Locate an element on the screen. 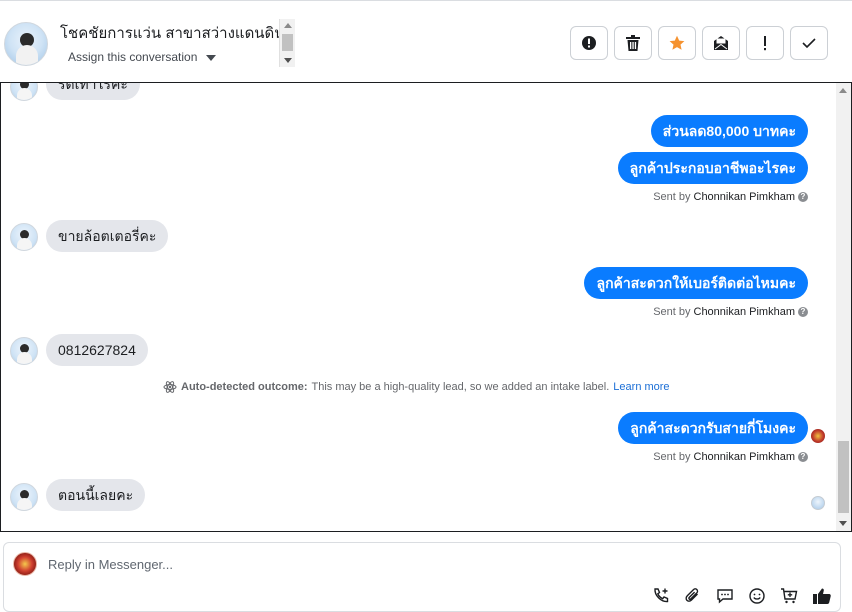  header-name-scrollbar is located at coordinates (287, 43).